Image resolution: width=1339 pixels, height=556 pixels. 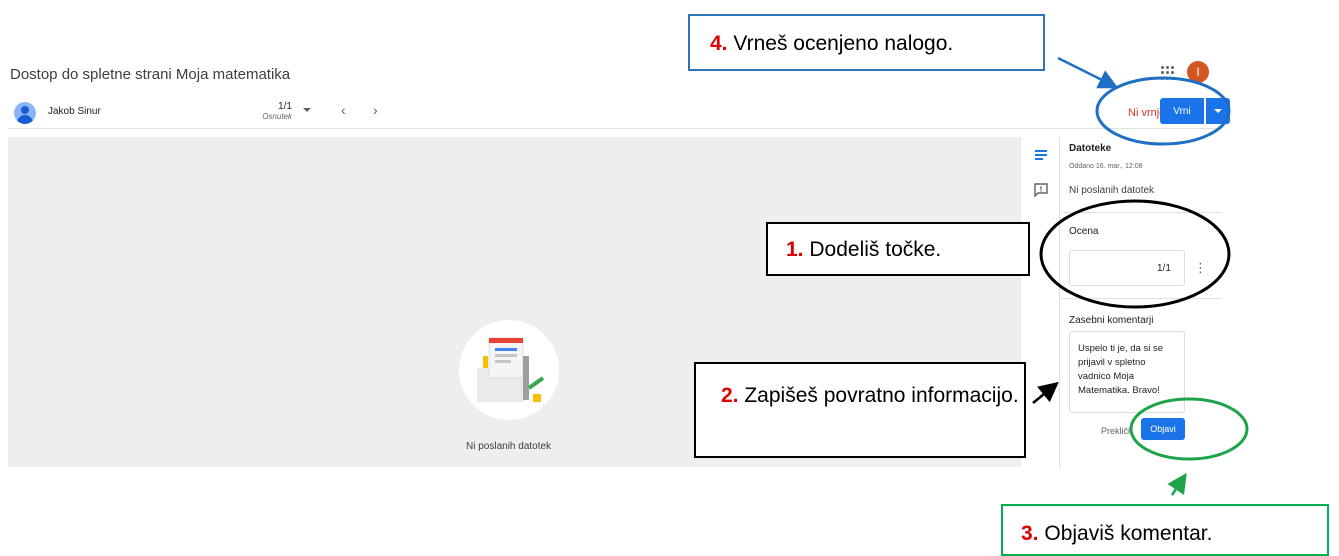 I want to click on grading-toolbar, so click(x=615, y=113).